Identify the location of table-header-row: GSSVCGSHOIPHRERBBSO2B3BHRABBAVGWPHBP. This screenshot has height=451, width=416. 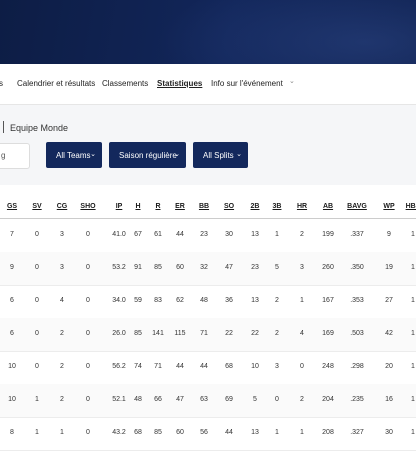
(208, 207).